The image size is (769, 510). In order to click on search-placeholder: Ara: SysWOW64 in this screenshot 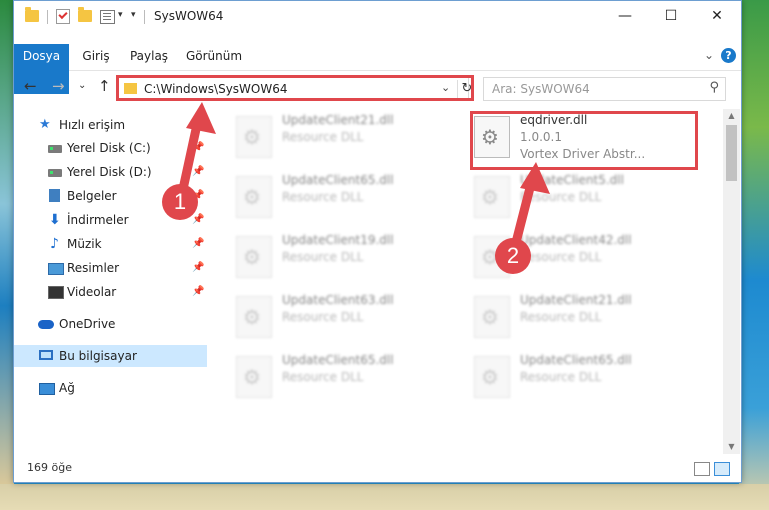, I will do `click(541, 89)`.